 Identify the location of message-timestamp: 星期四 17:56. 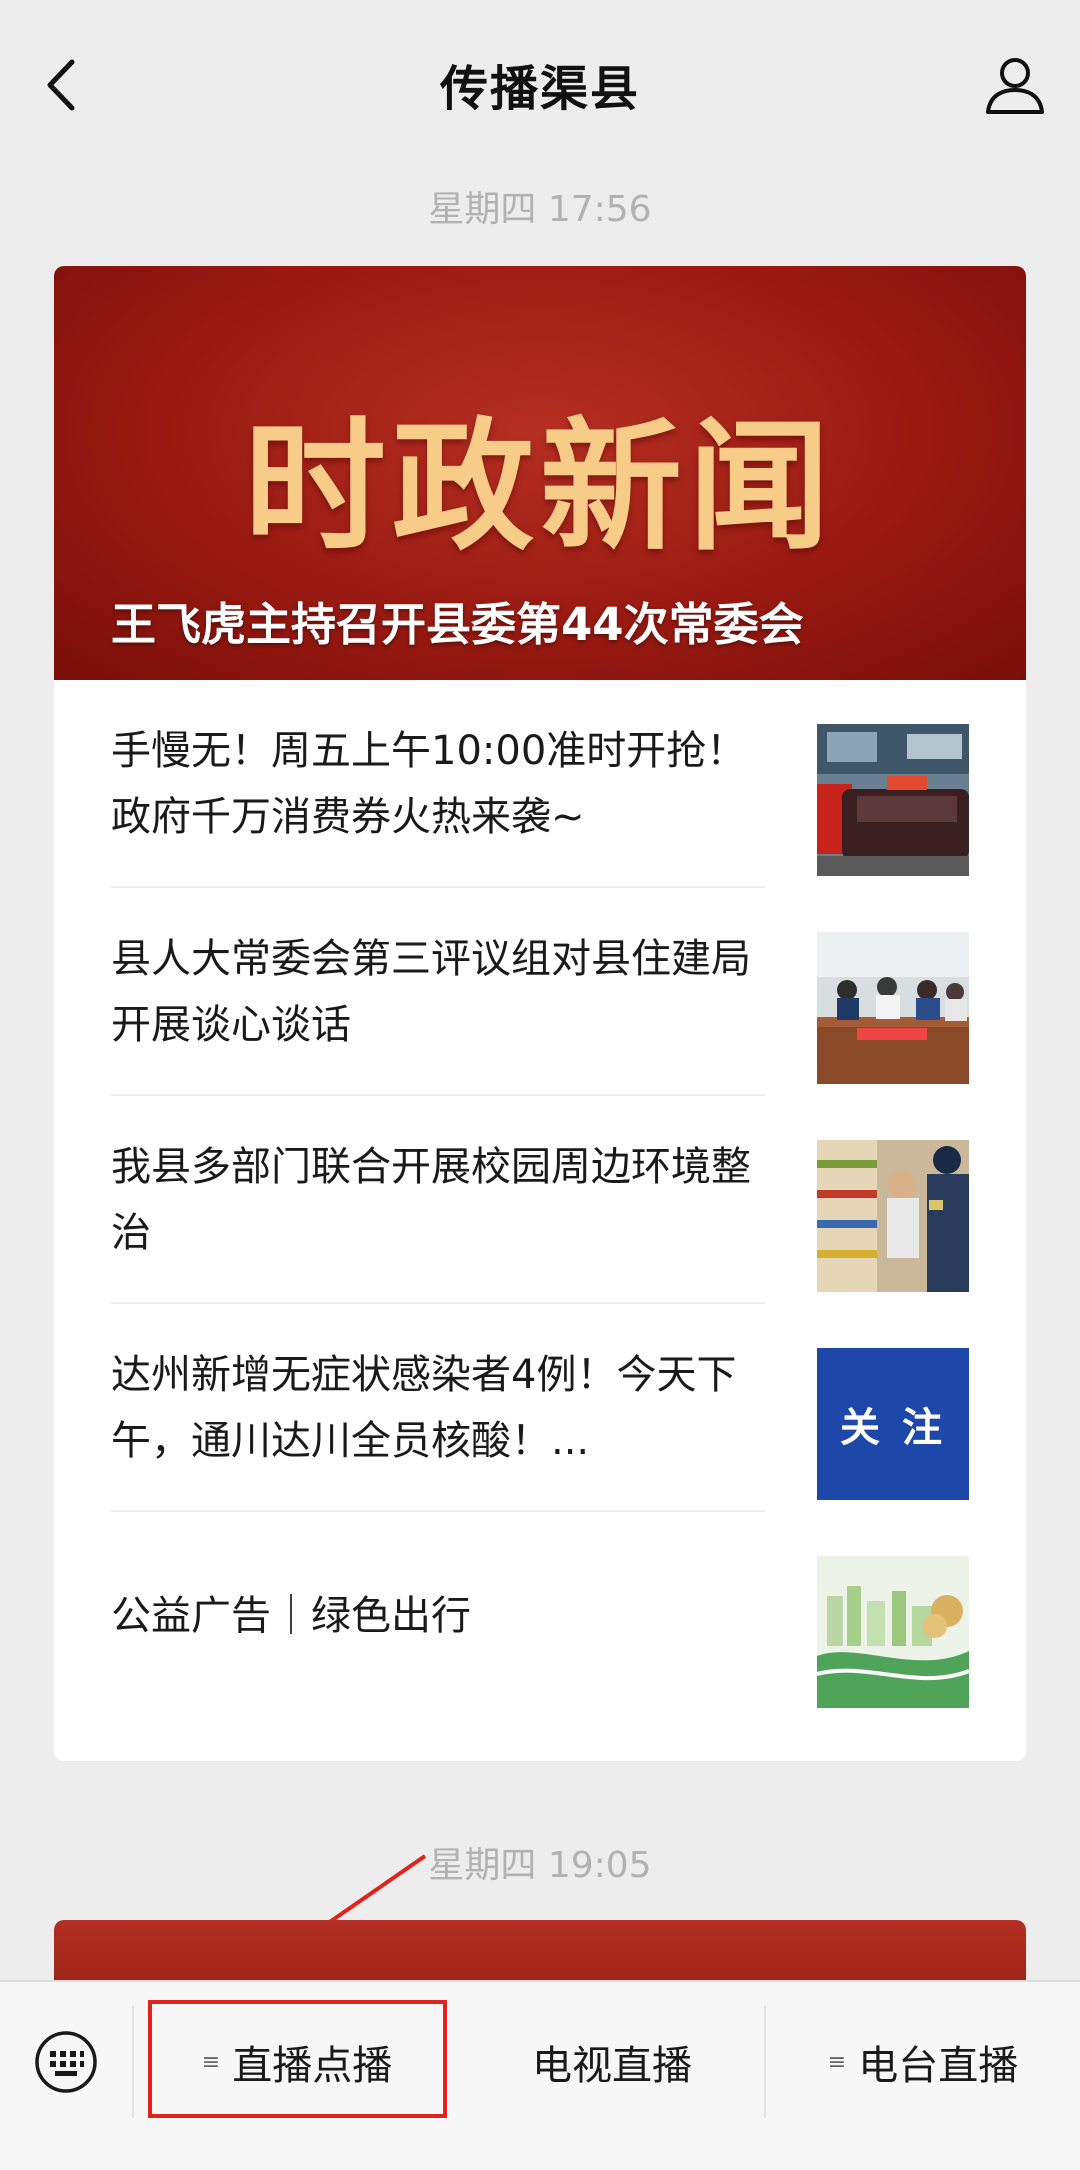
(540, 209).